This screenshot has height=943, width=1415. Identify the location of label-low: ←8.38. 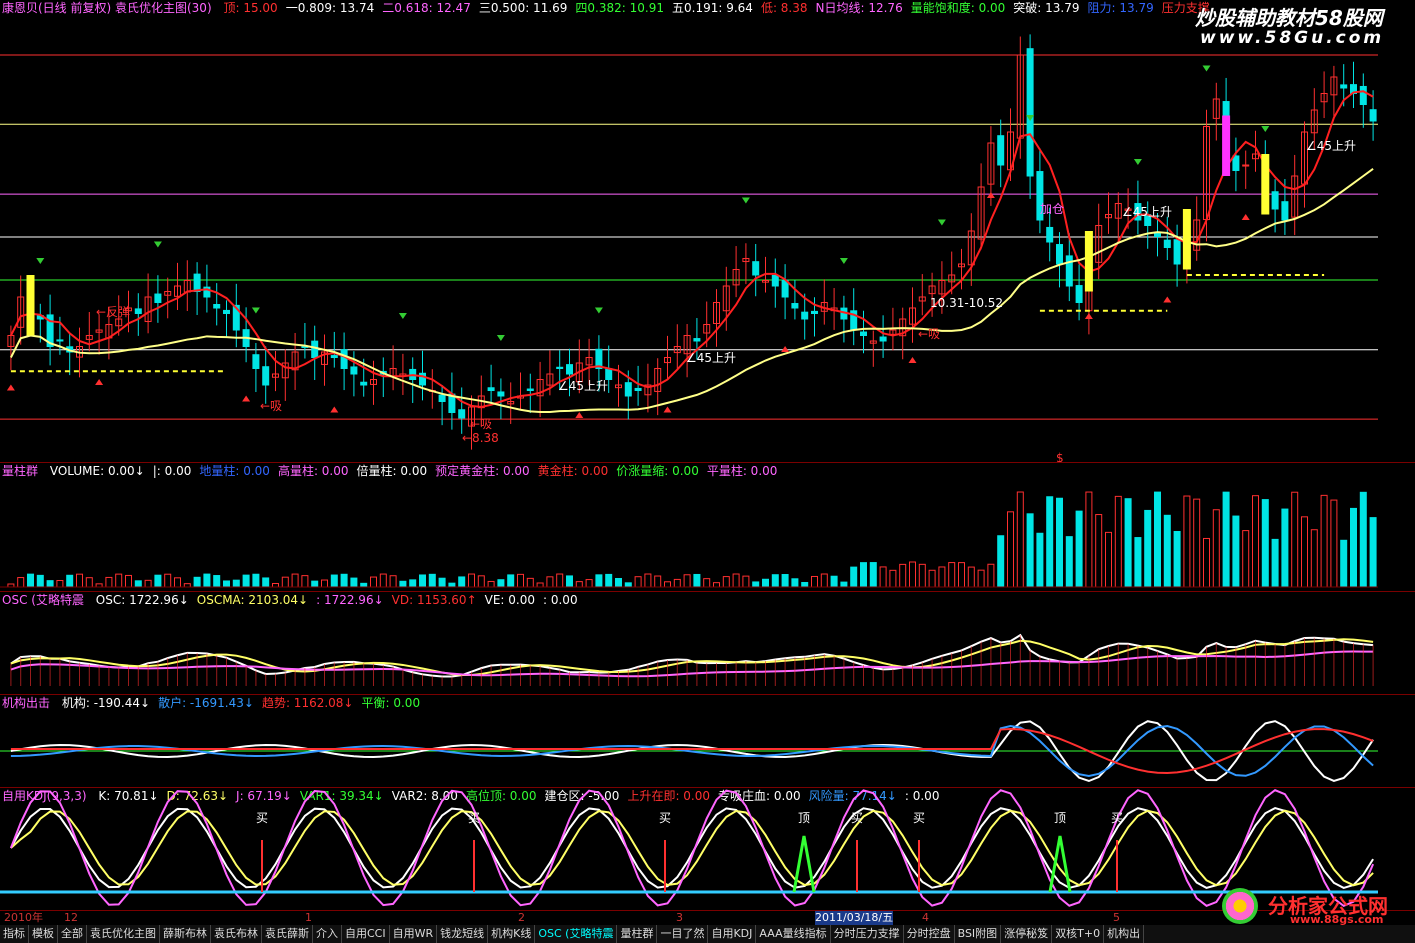
(480, 438).